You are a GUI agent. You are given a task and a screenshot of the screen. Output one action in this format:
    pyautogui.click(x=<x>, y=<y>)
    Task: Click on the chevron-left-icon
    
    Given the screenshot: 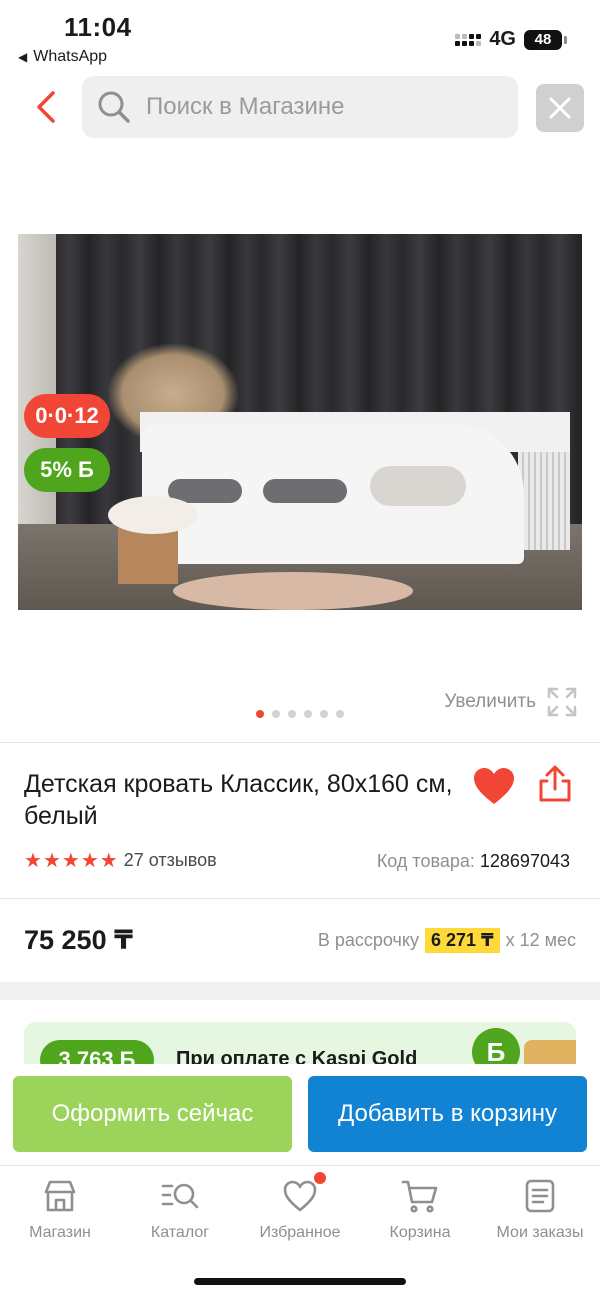 What is the action you would take?
    pyautogui.click(x=46, y=107)
    